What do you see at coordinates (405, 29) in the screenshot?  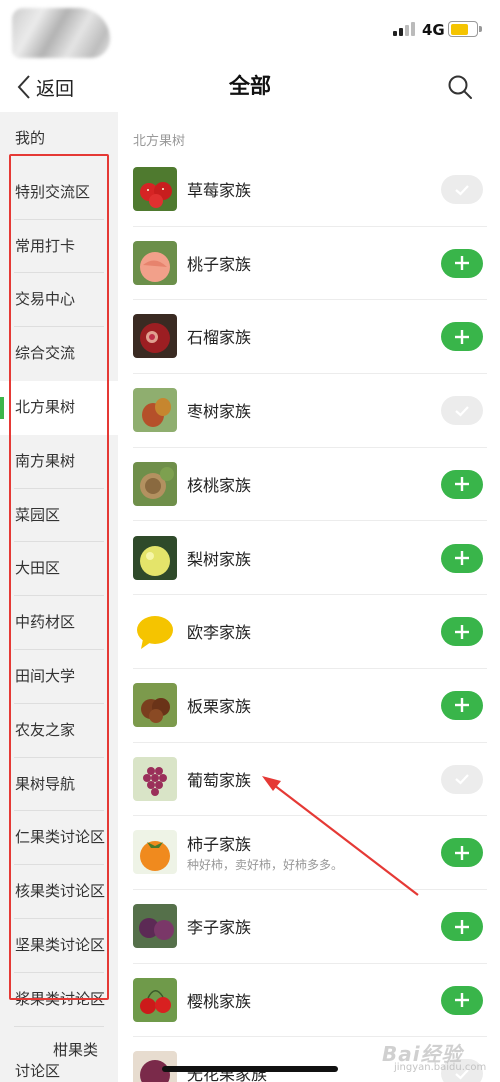 I see `signal-icon` at bounding box center [405, 29].